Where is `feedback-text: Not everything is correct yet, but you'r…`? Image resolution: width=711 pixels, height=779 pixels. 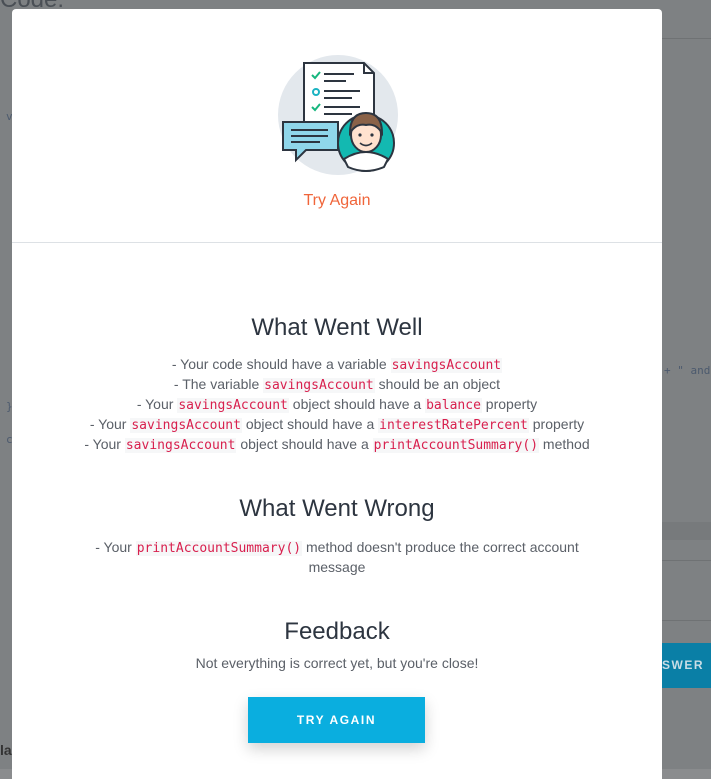 feedback-text: Not everything is correct yet, but you'r… is located at coordinates (337, 663).